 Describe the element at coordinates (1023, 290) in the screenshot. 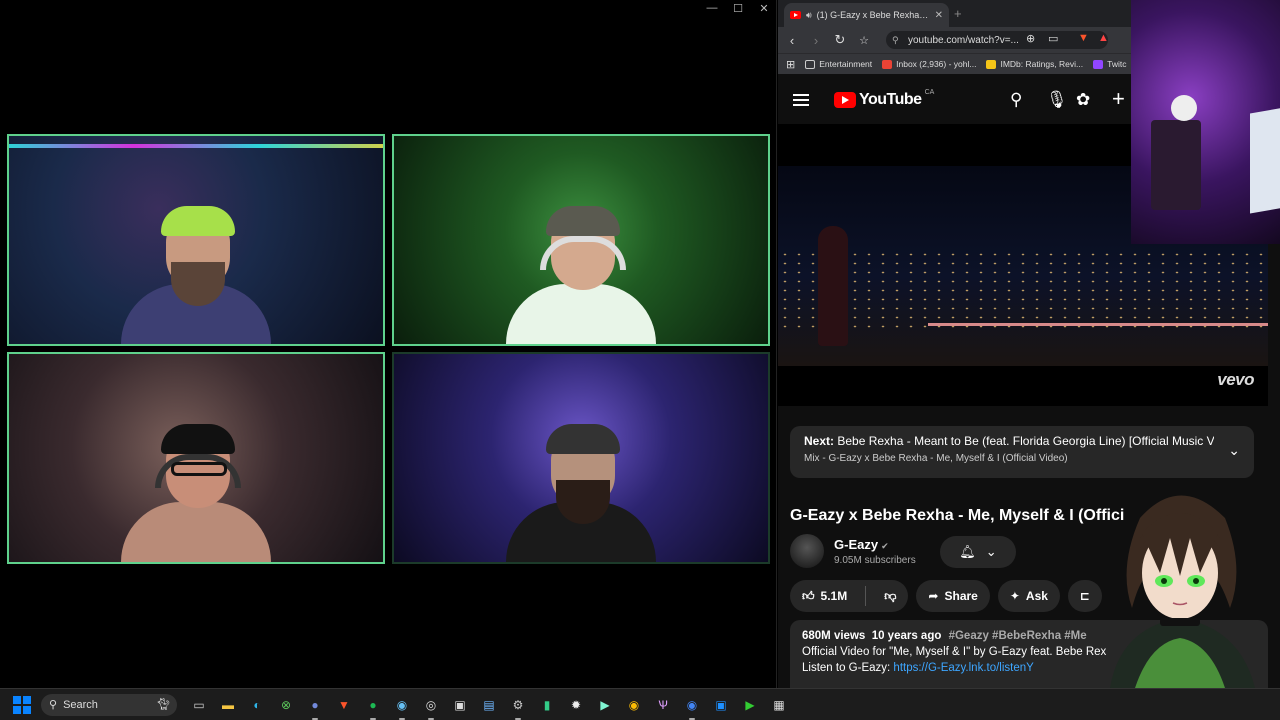

I see `city-lights` at that location.